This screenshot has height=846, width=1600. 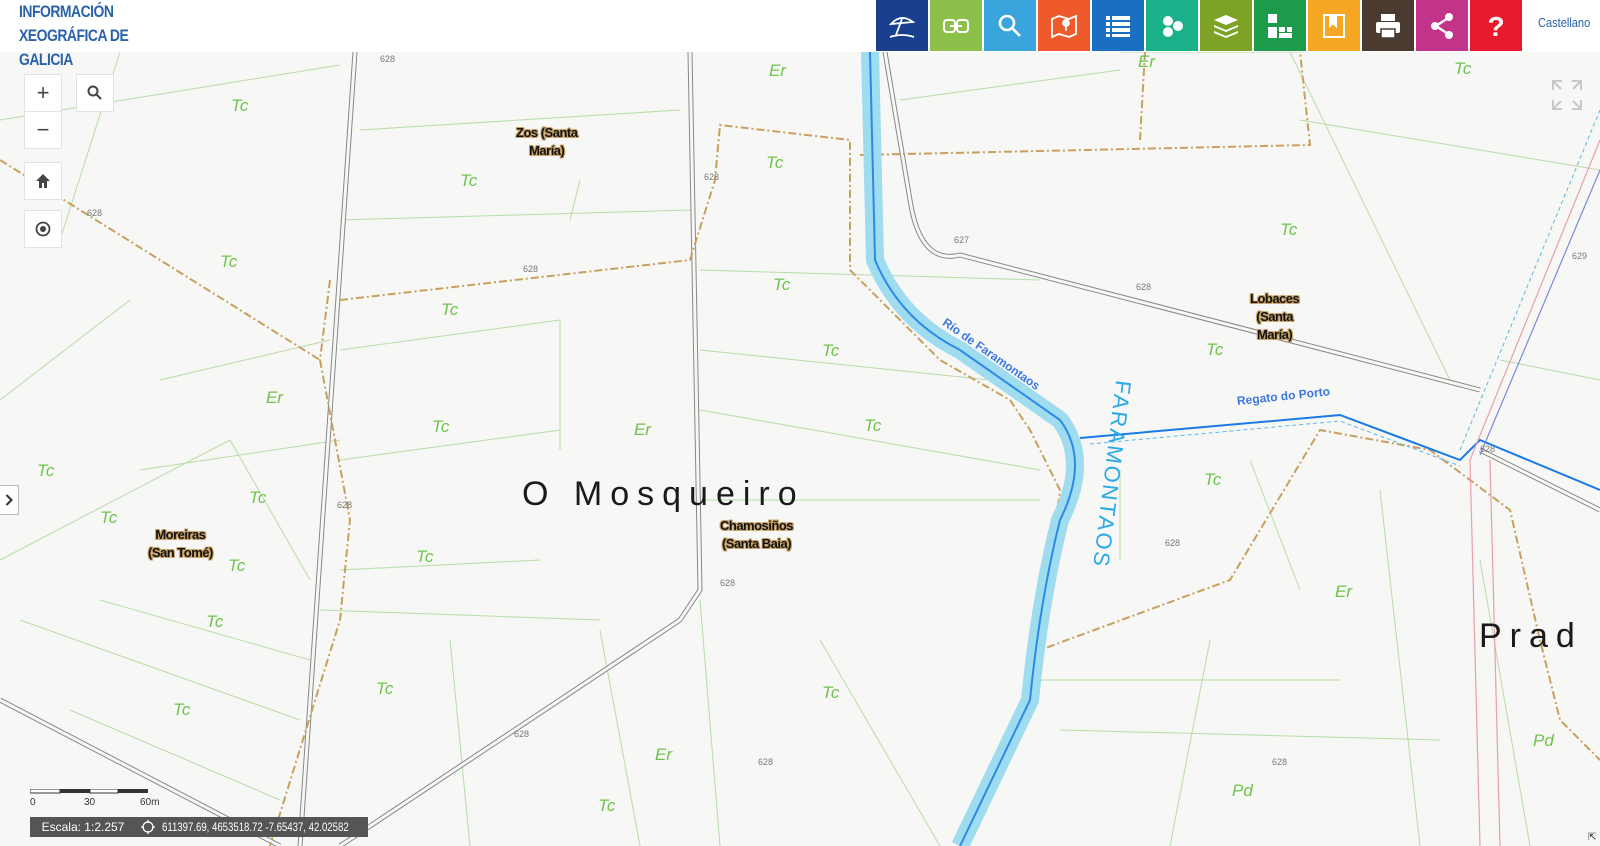 I want to click on share-tool-button, so click(x=1442, y=25).